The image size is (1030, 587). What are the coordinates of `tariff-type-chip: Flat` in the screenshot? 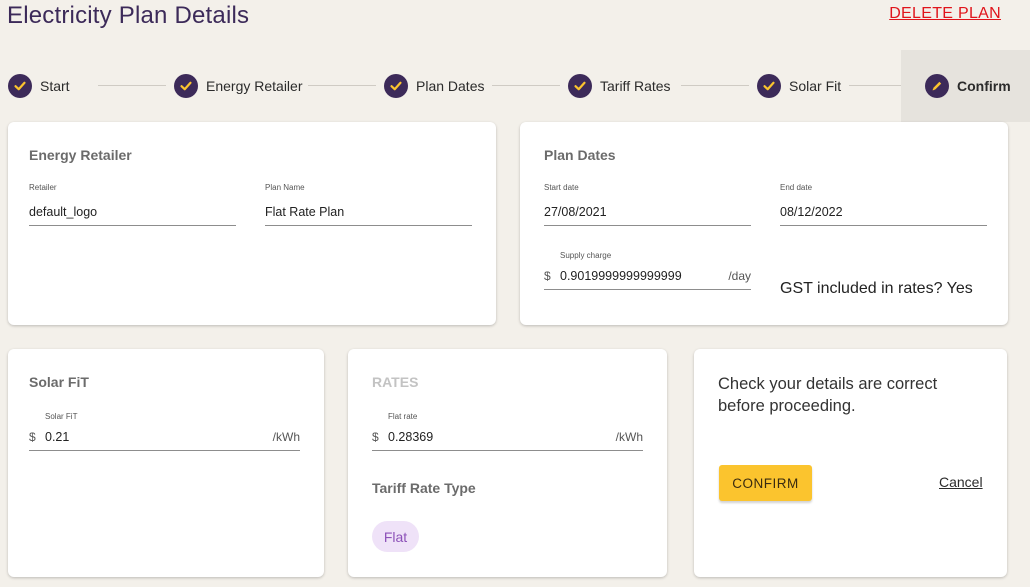 It's located at (395, 536).